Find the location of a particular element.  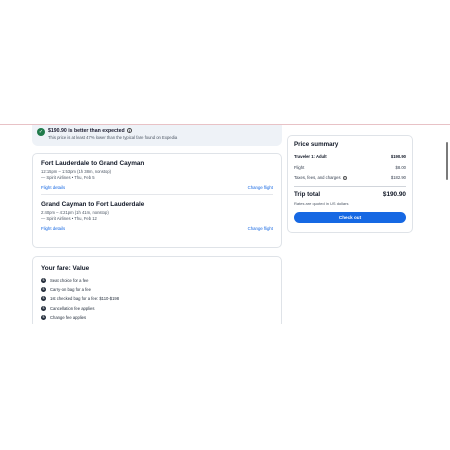

fare-item-text: Carry-on bag for a fee is located at coordinates (70, 290).